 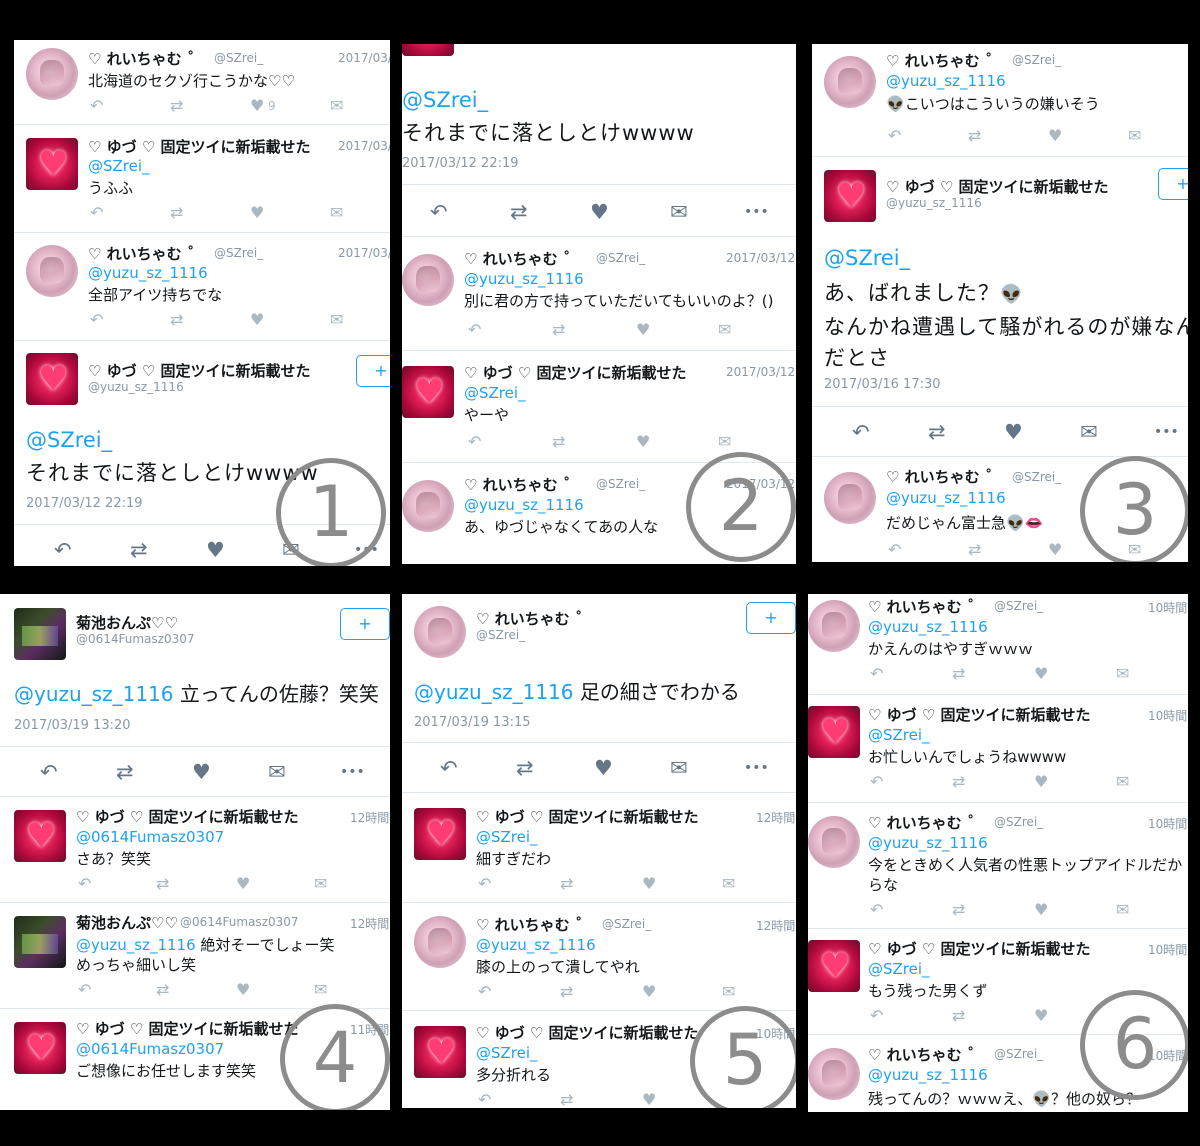 What do you see at coordinates (934, 203) in the screenshot?
I see `tweet-author-handle: @yuzu_sz_1116` at bounding box center [934, 203].